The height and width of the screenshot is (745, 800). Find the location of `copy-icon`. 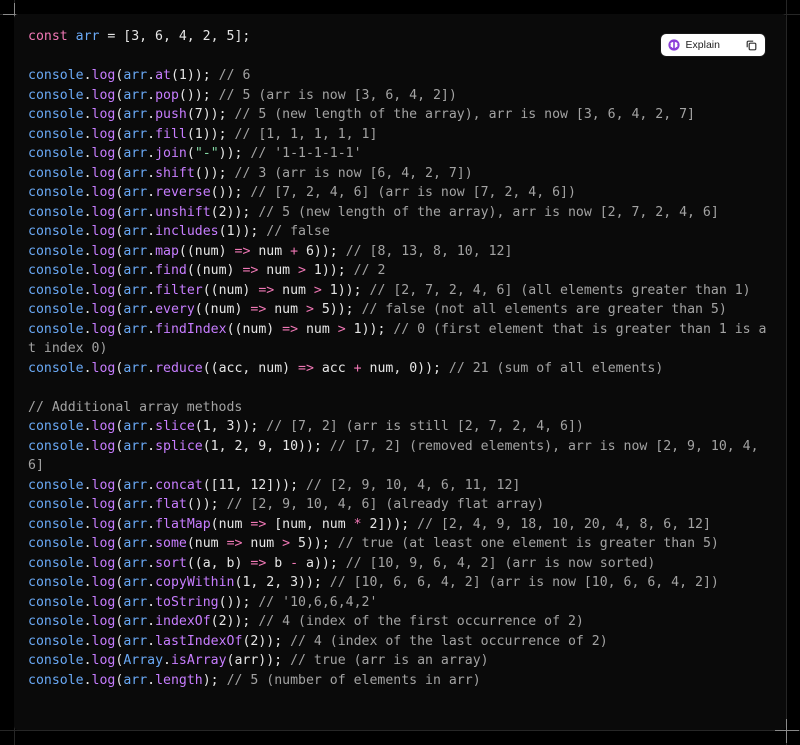

copy-icon is located at coordinates (751, 45).